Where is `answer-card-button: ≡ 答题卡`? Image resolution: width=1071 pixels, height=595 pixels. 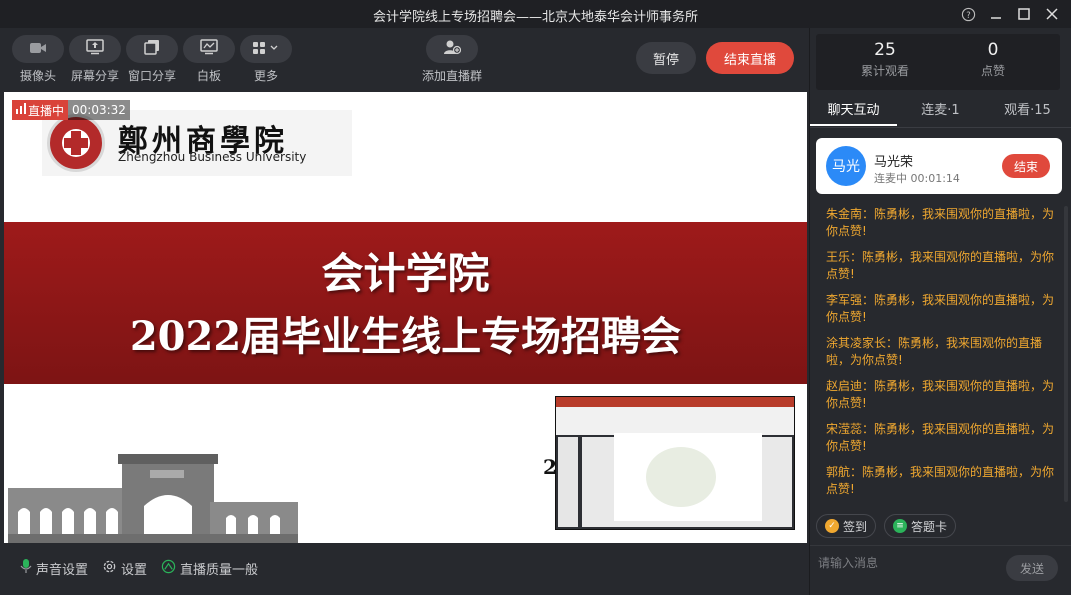 answer-card-button: ≡ 答题卡 is located at coordinates (920, 526).